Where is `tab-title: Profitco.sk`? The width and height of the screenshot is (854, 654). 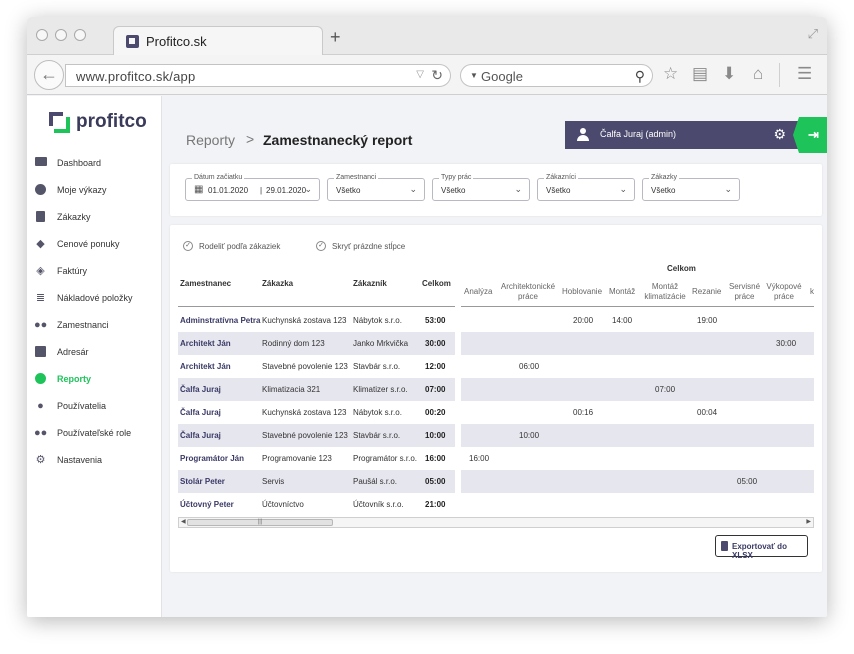 tab-title: Profitco.sk is located at coordinates (176, 41).